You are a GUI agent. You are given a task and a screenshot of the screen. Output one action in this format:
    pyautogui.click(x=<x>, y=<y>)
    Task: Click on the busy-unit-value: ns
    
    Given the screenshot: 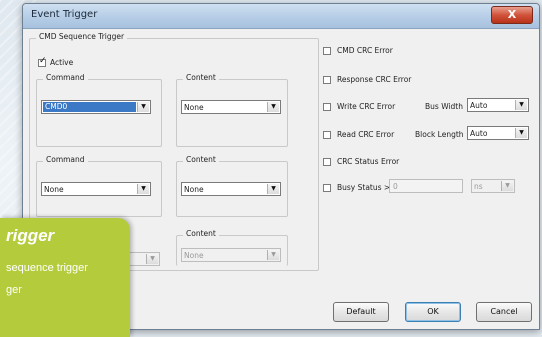 What is the action you would take?
    pyautogui.click(x=478, y=186)
    